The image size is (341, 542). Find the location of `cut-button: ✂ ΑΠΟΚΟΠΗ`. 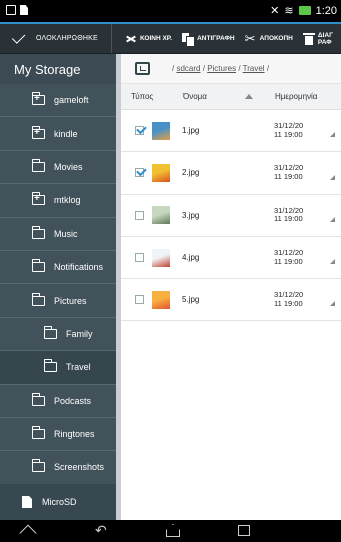

cut-button: ✂ ΑΠΟΚΟΠΗ is located at coordinates (269, 38).